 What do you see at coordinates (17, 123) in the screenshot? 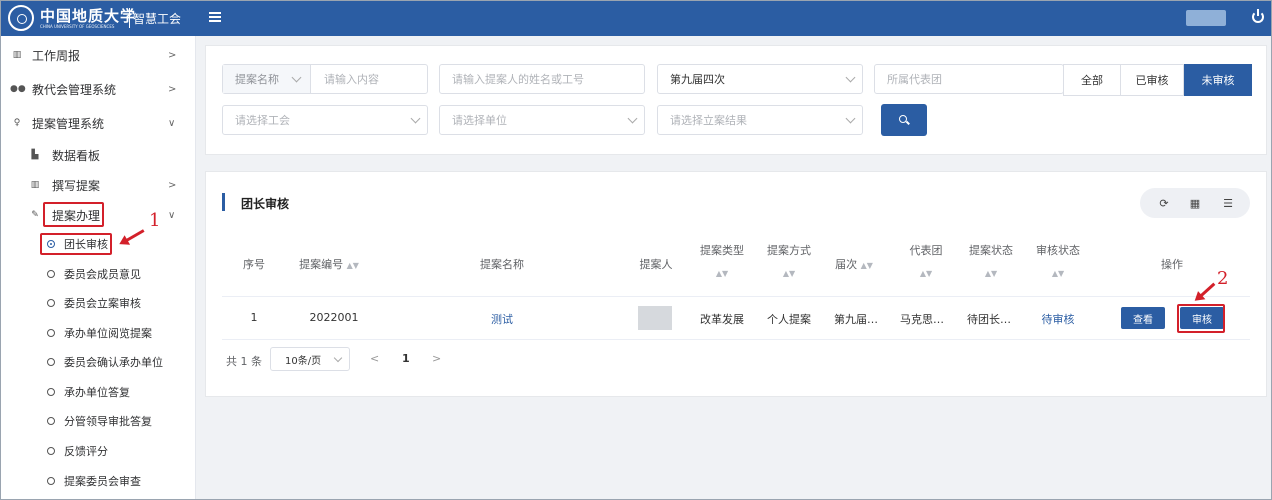
I see `bulb-icon: ♀` at bounding box center [17, 123].